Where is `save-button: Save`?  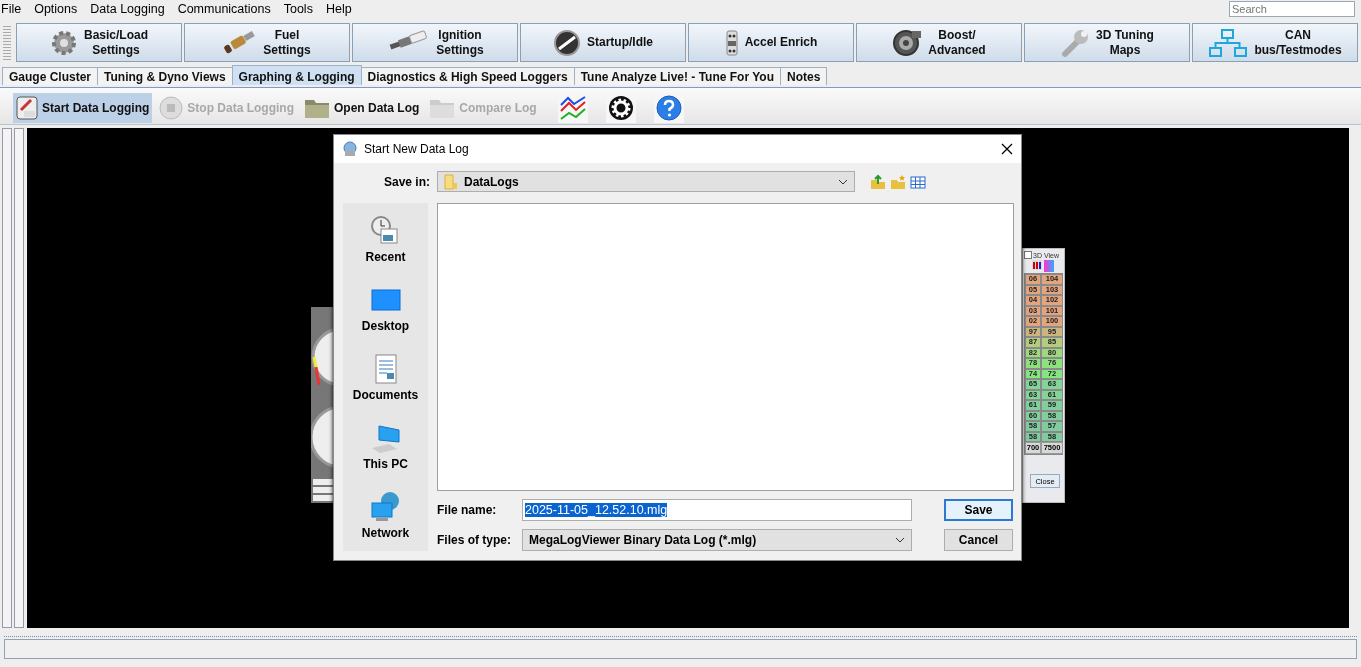 save-button: Save is located at coordinates (978, 510).